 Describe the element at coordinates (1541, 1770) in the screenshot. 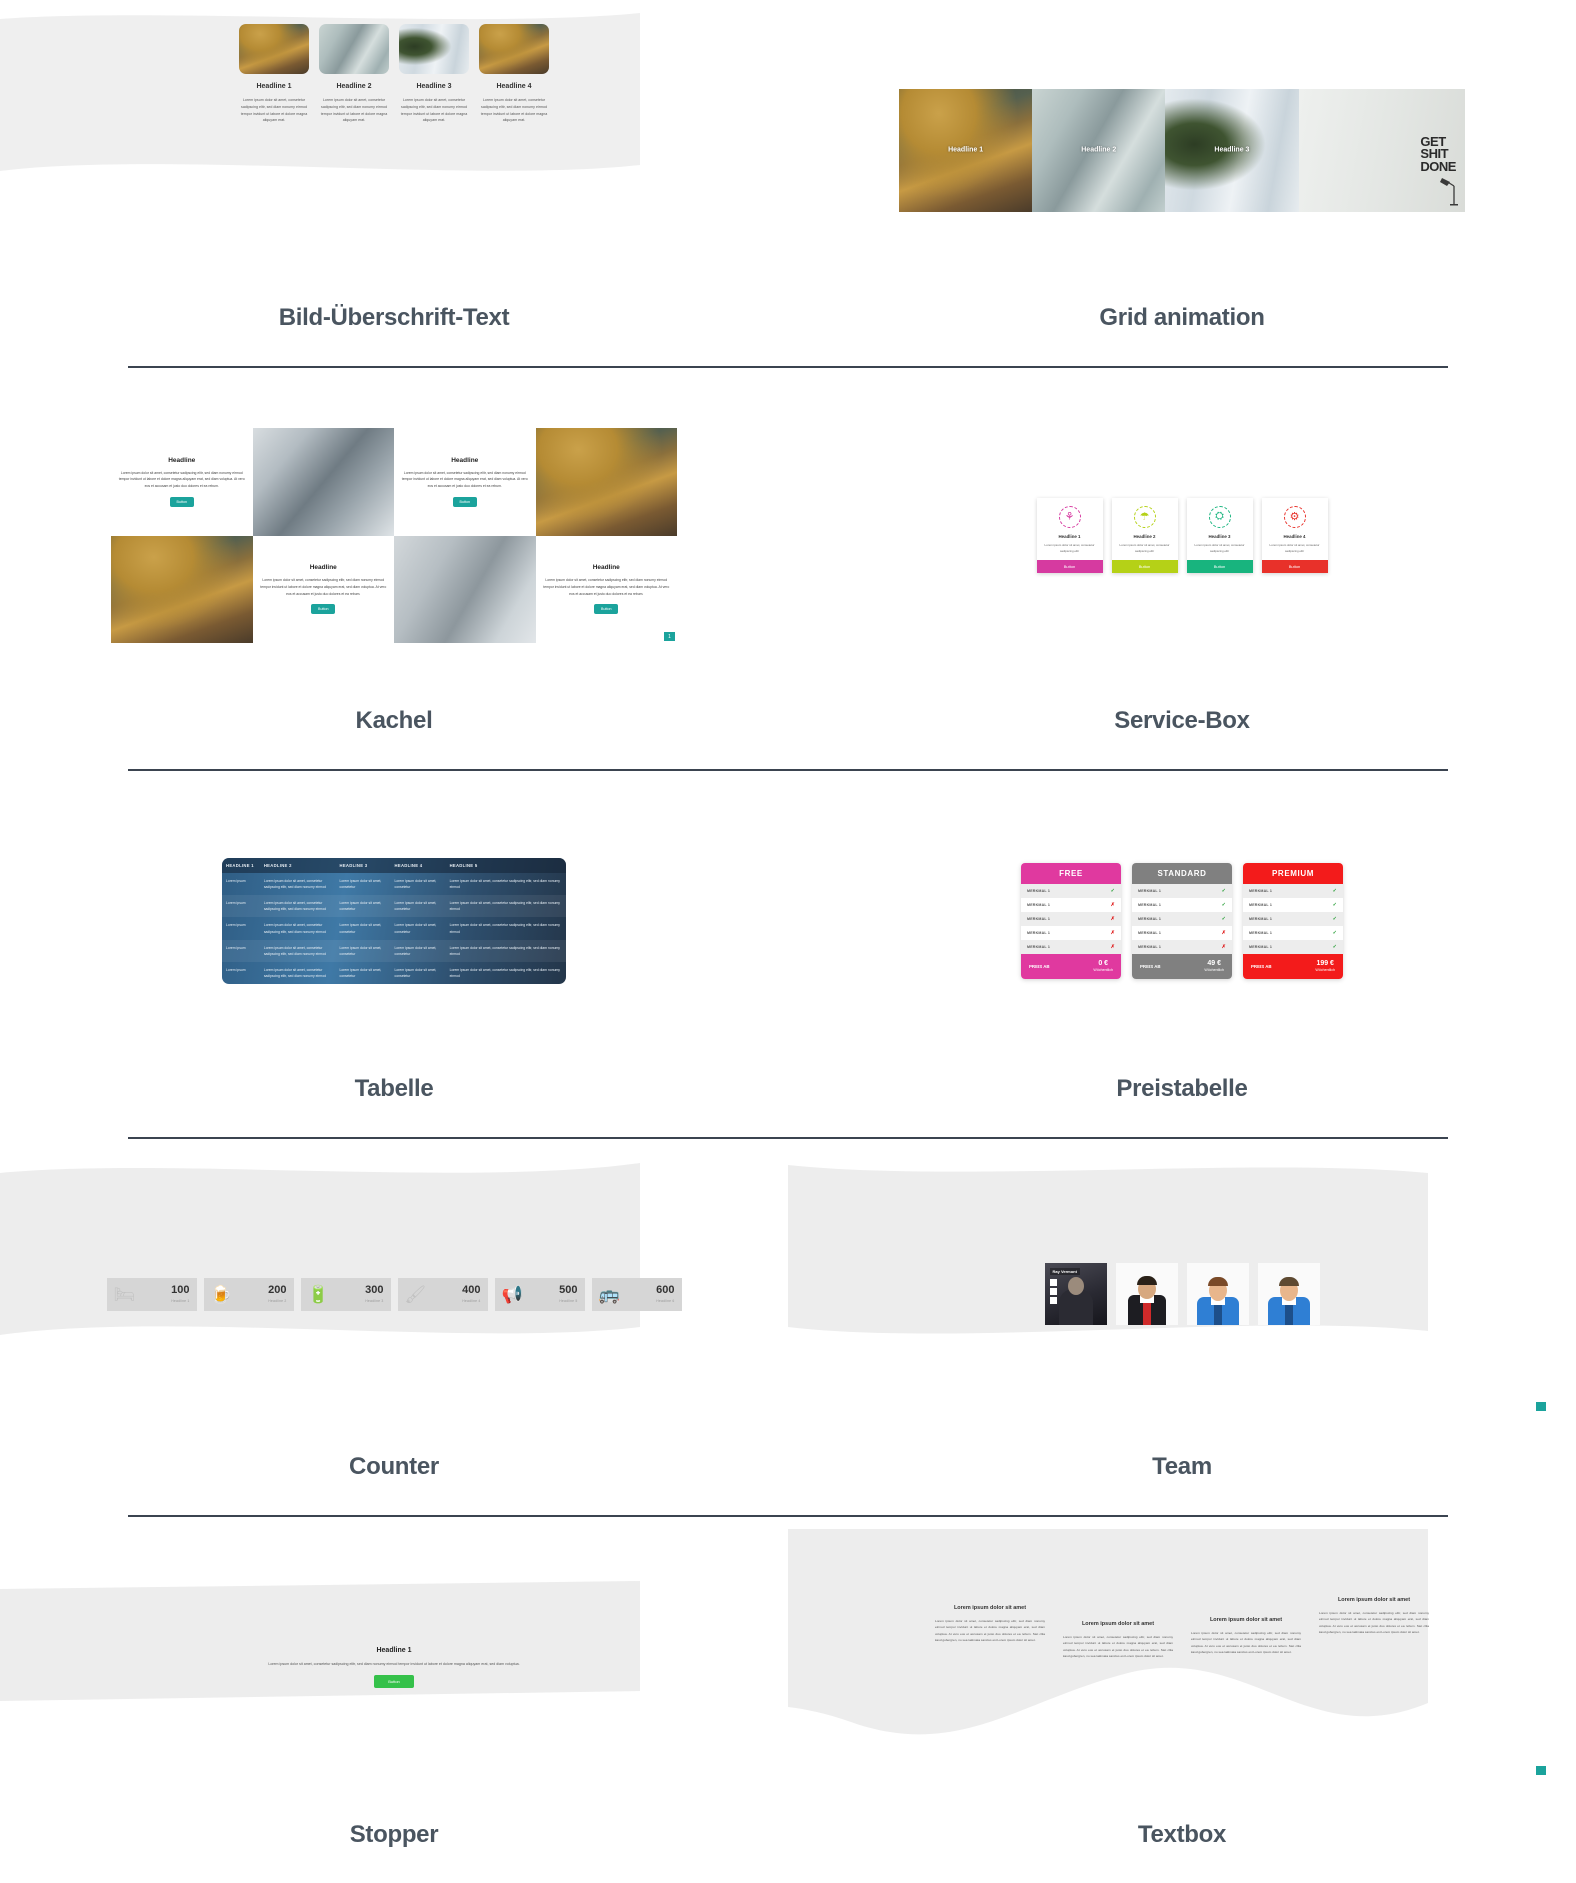

I see `textbox-corner-badge` at that location.